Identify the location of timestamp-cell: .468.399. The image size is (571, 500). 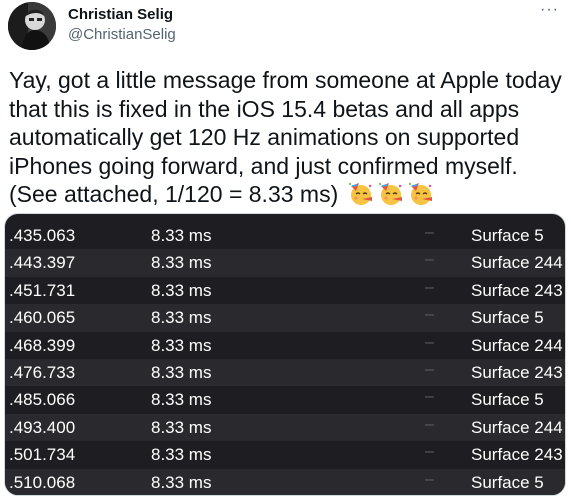
(42, 345).